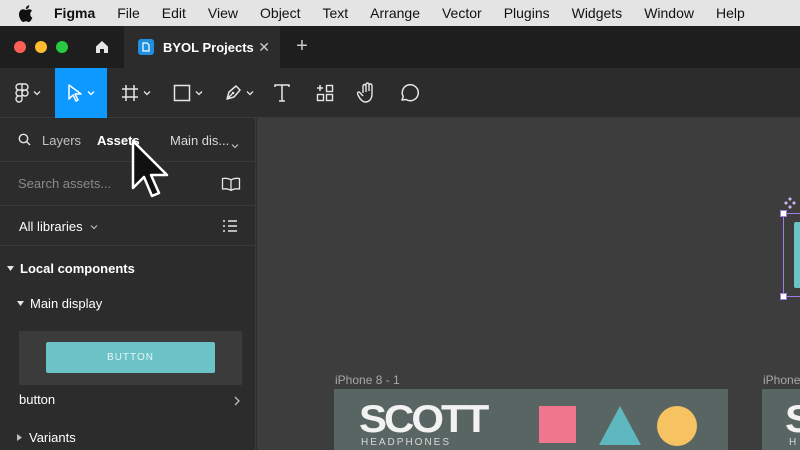 The width and height of the screenshot is (800, 450). What do you see at coordinates (20, 437) in the screenshot?
I see `caret-right-icon` at bounding box center [20, 437].